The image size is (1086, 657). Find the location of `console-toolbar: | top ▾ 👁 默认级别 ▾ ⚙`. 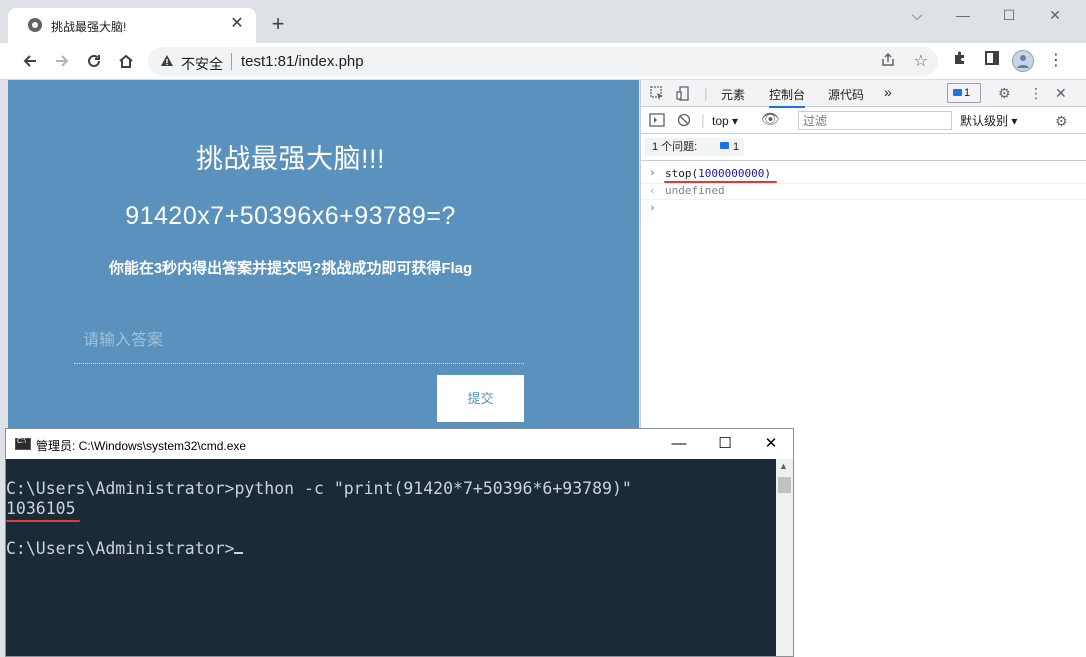

console-toolbar: | top ▾ 👁 默认级别 ▾ ⚙ is located at coordinates (863, 121).